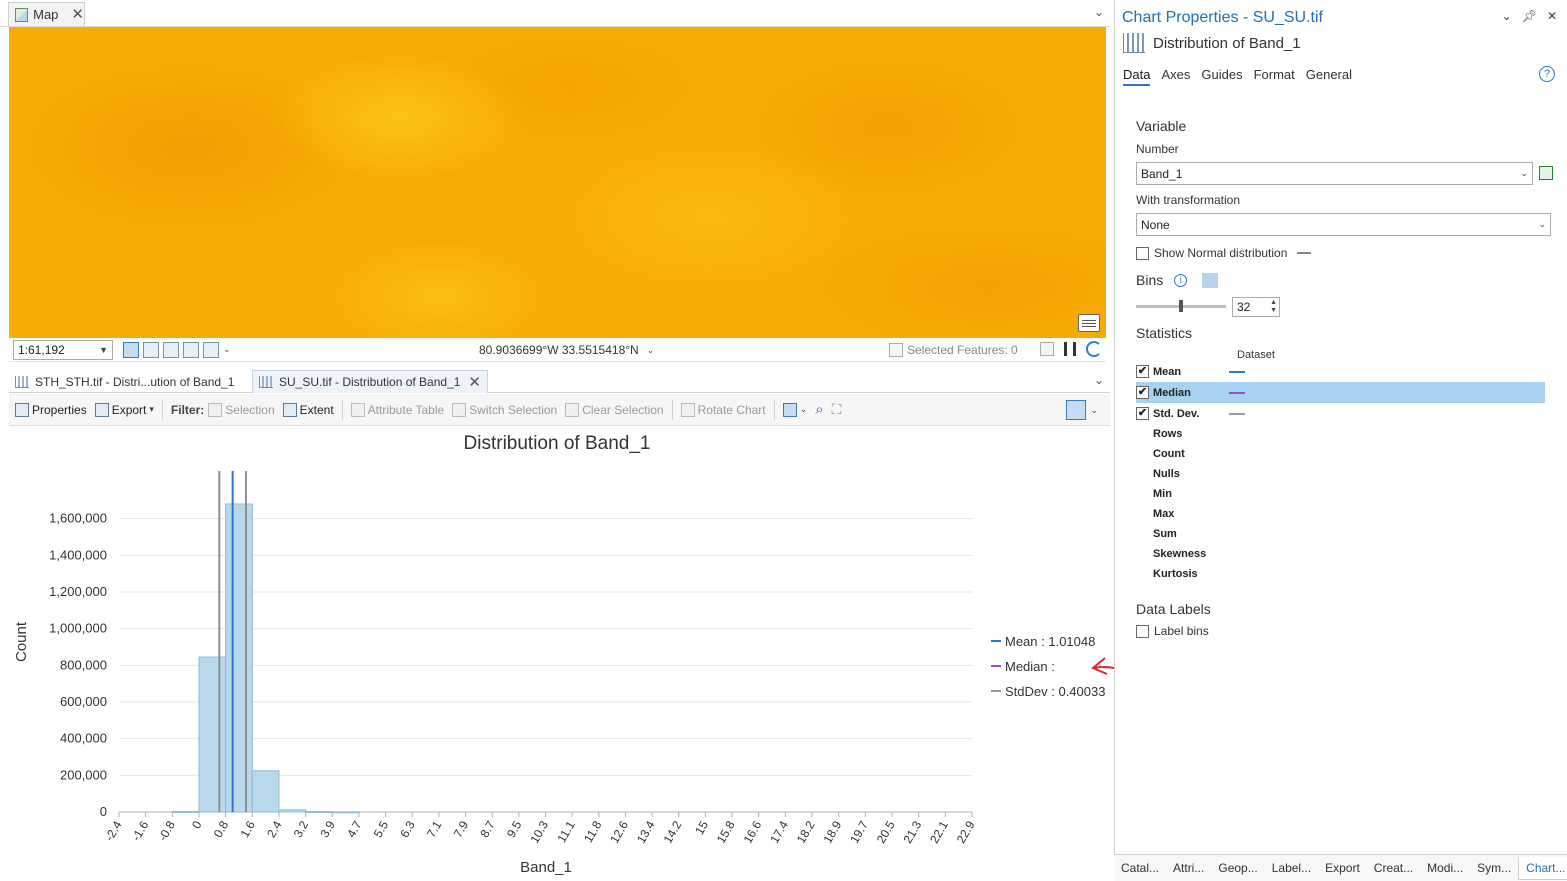 The image size is (1567, 881). I want to click on select-tool-button: ⌄, so click(794, 409).